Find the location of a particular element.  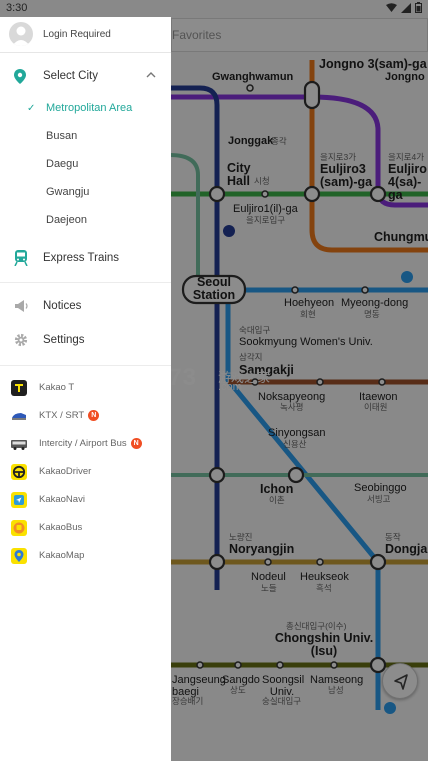

app-item-kakao-bus: KakaoBus is located at coordinates (85, 529).